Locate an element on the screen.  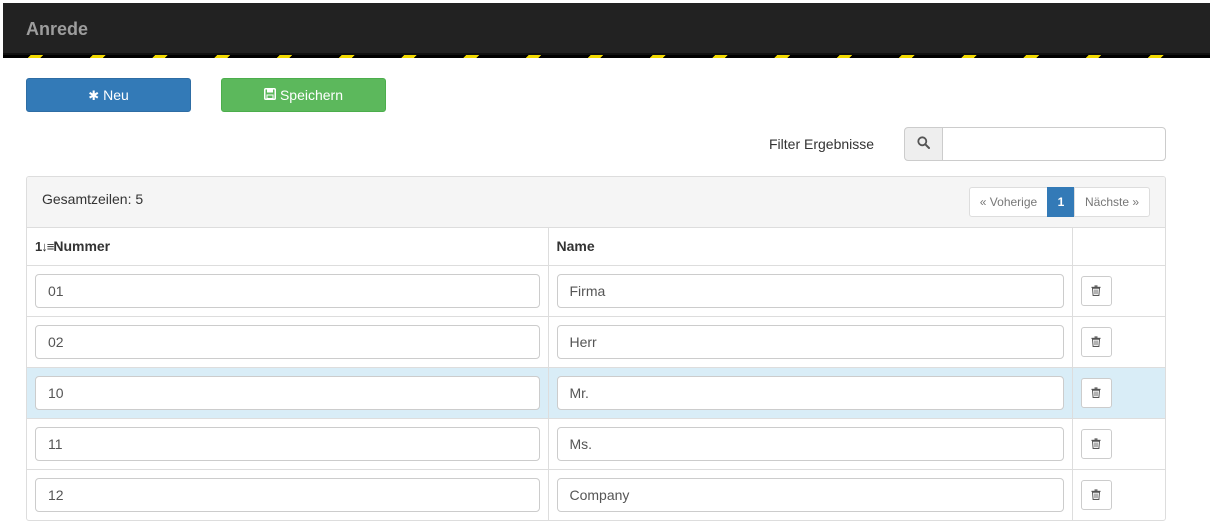
save-button: Speichern is located at coordinates (303, 95).